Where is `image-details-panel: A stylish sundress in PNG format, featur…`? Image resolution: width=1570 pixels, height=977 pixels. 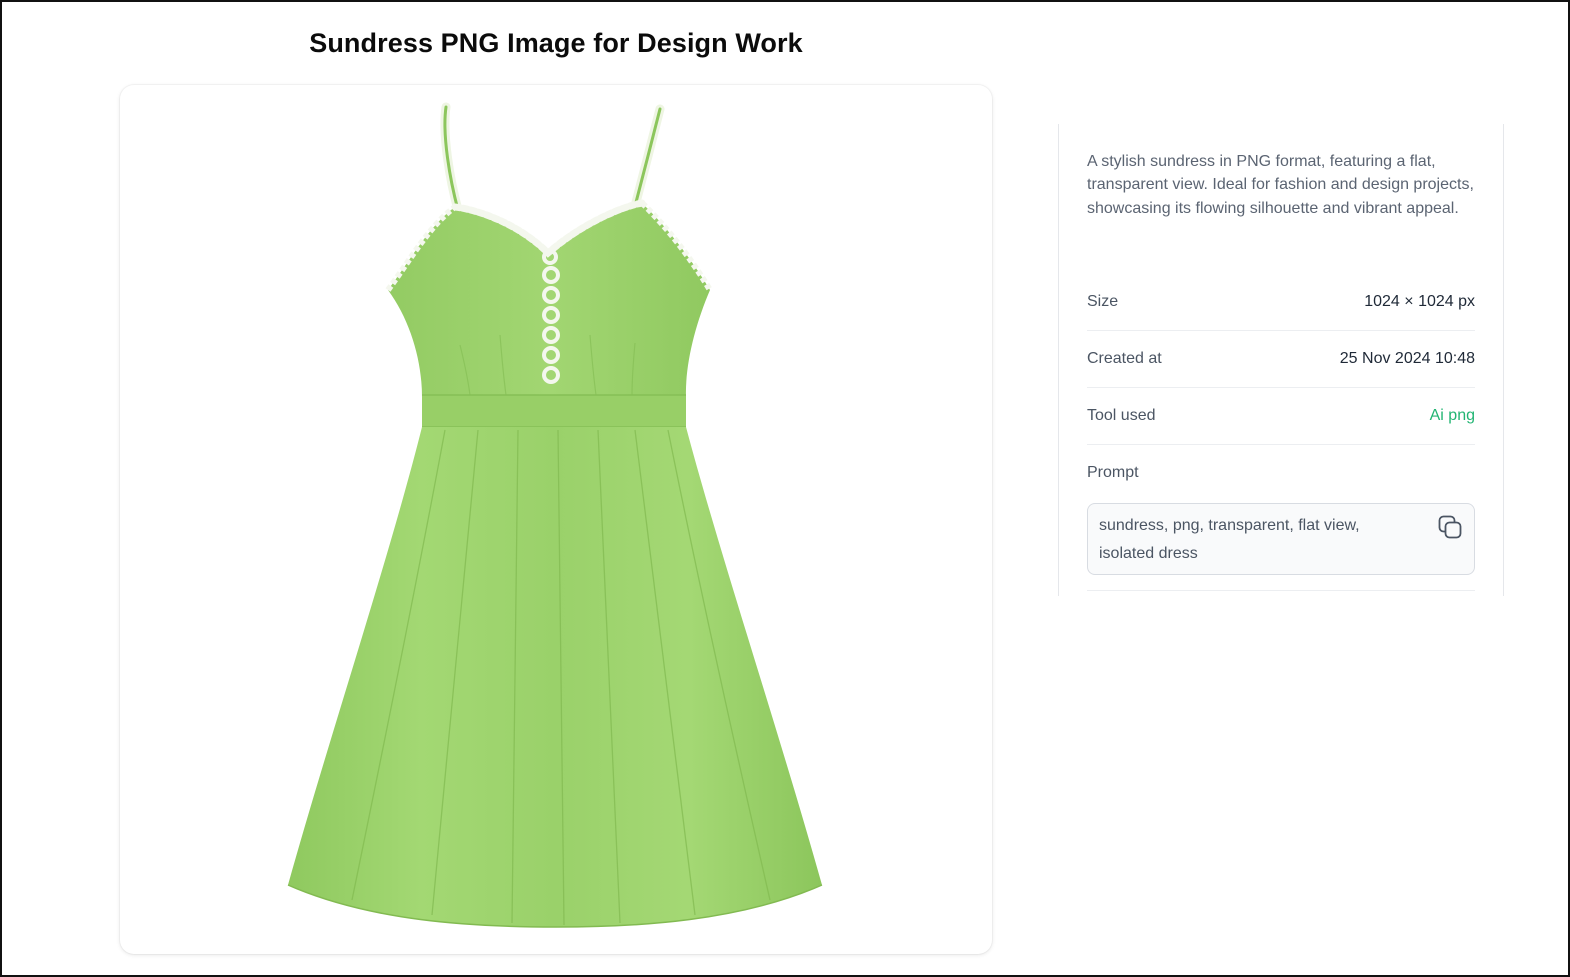 image-details-panel: A stylish sundress in PNG format, featur… is located at coordinates (1281, 360).